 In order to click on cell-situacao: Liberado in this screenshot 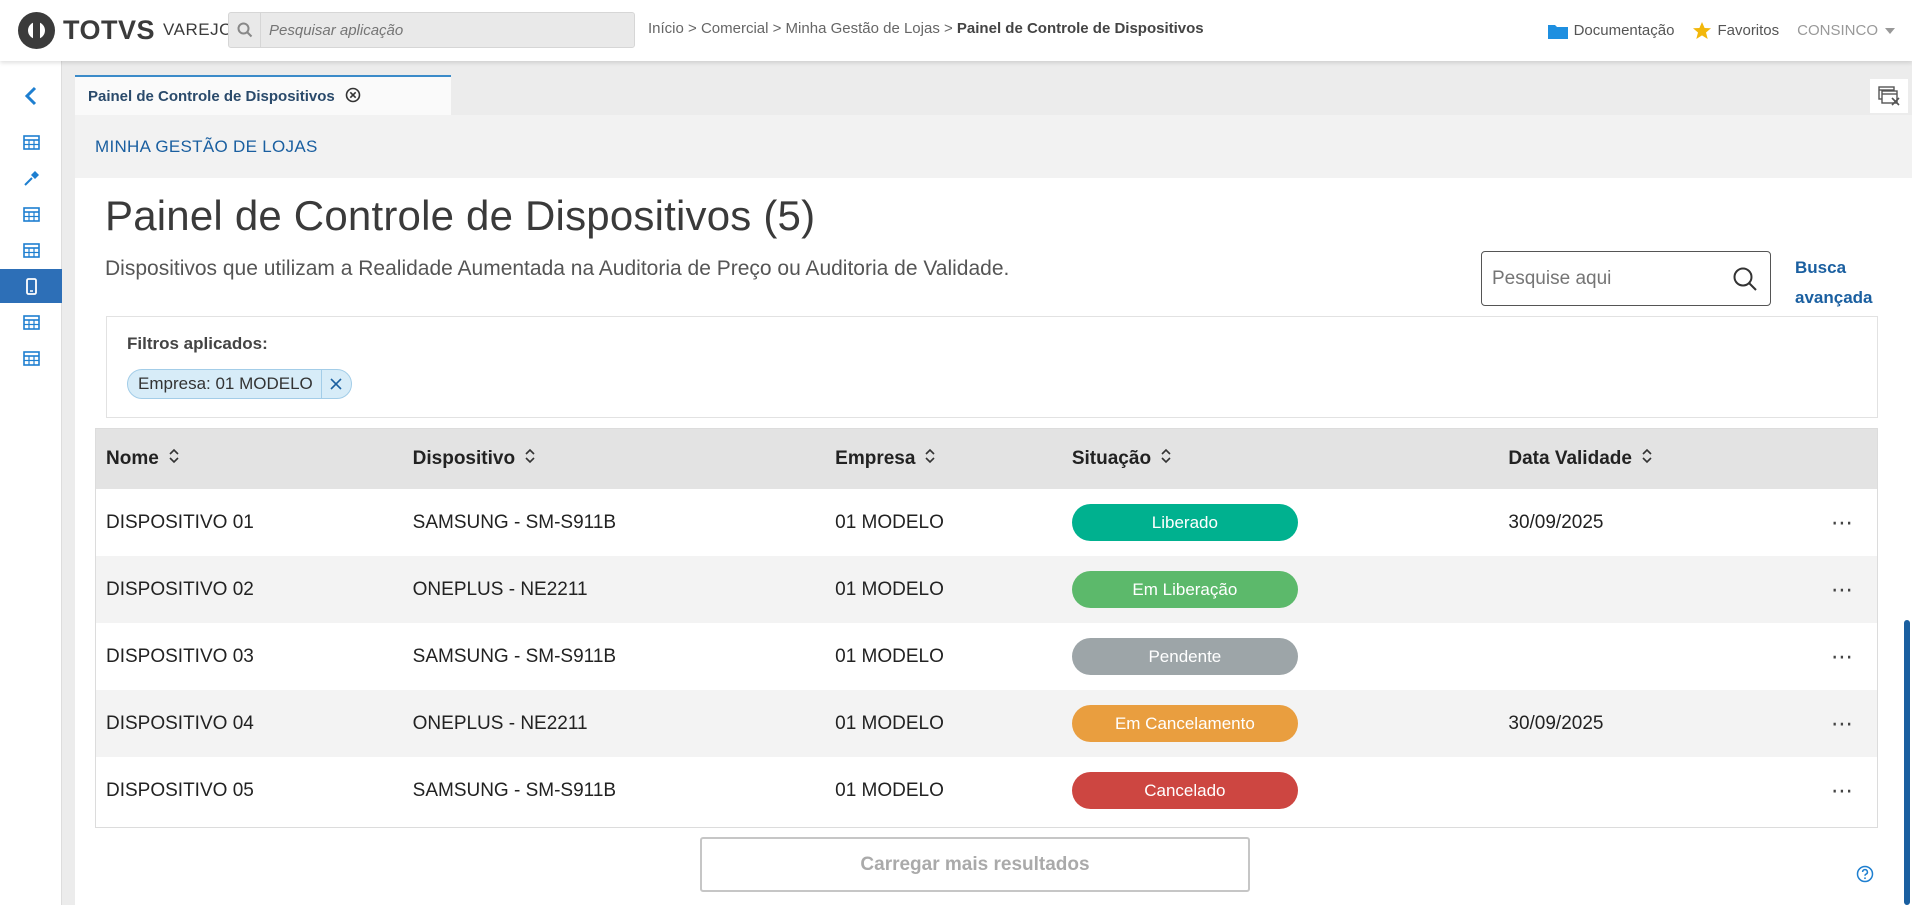, I will do `click(1280, 522)`.